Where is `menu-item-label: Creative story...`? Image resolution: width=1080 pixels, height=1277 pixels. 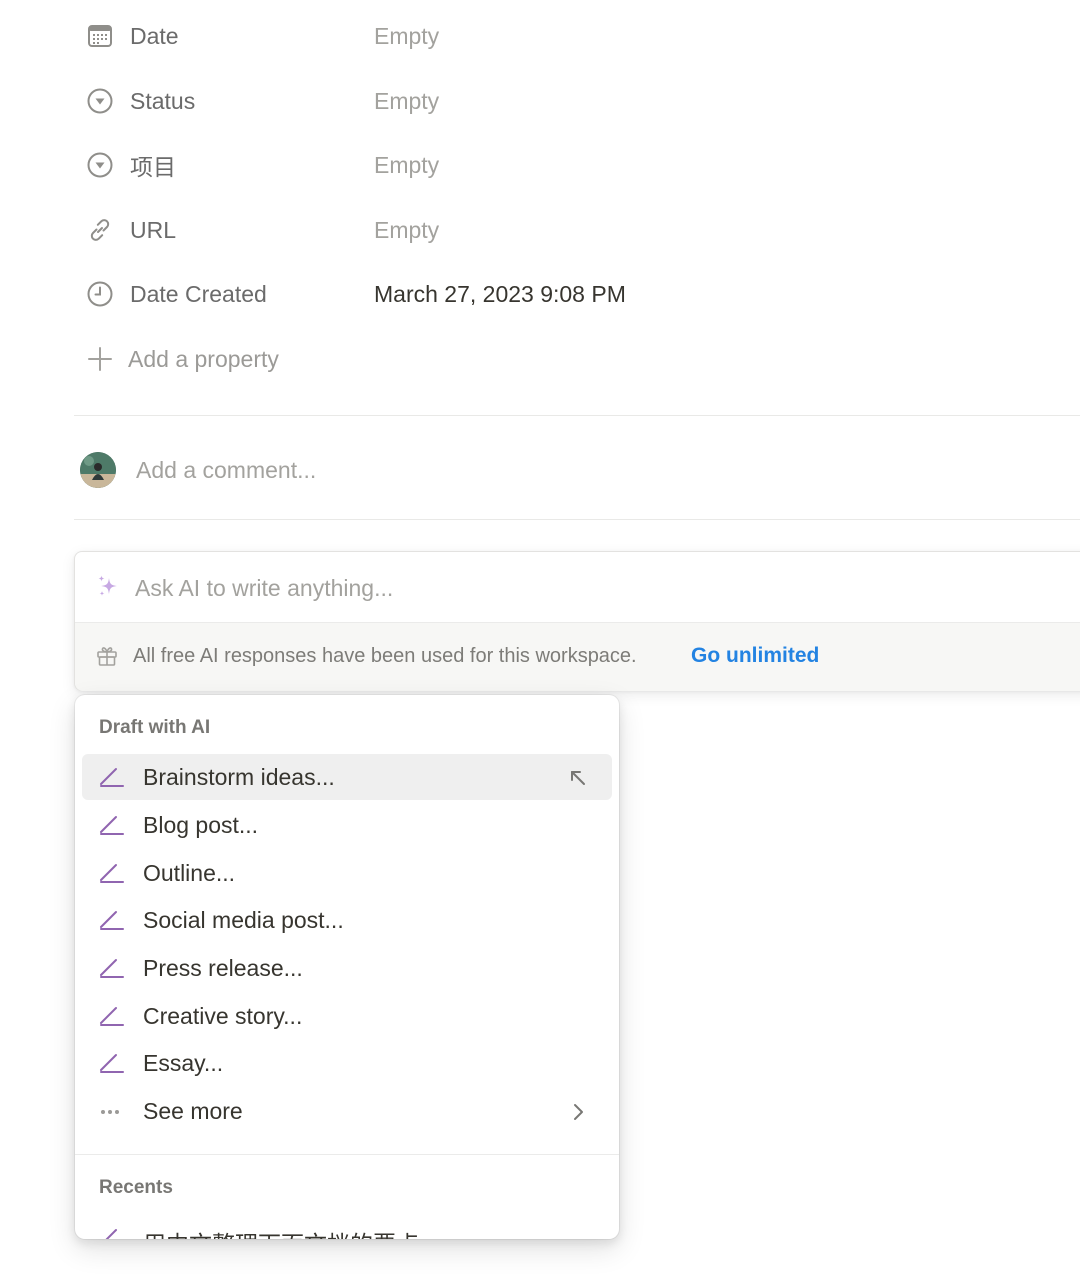
menu-item-label: Creative story... is located at coordinates (223, 1016).